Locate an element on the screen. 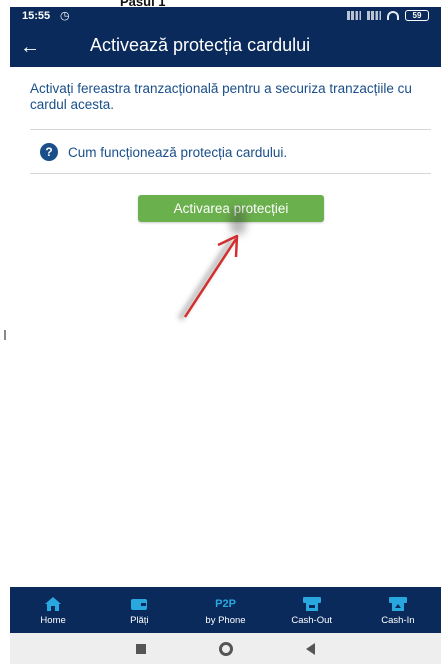 This screenshot has height=664, width=443. finger-shadow is located at coordinates (238, 221).